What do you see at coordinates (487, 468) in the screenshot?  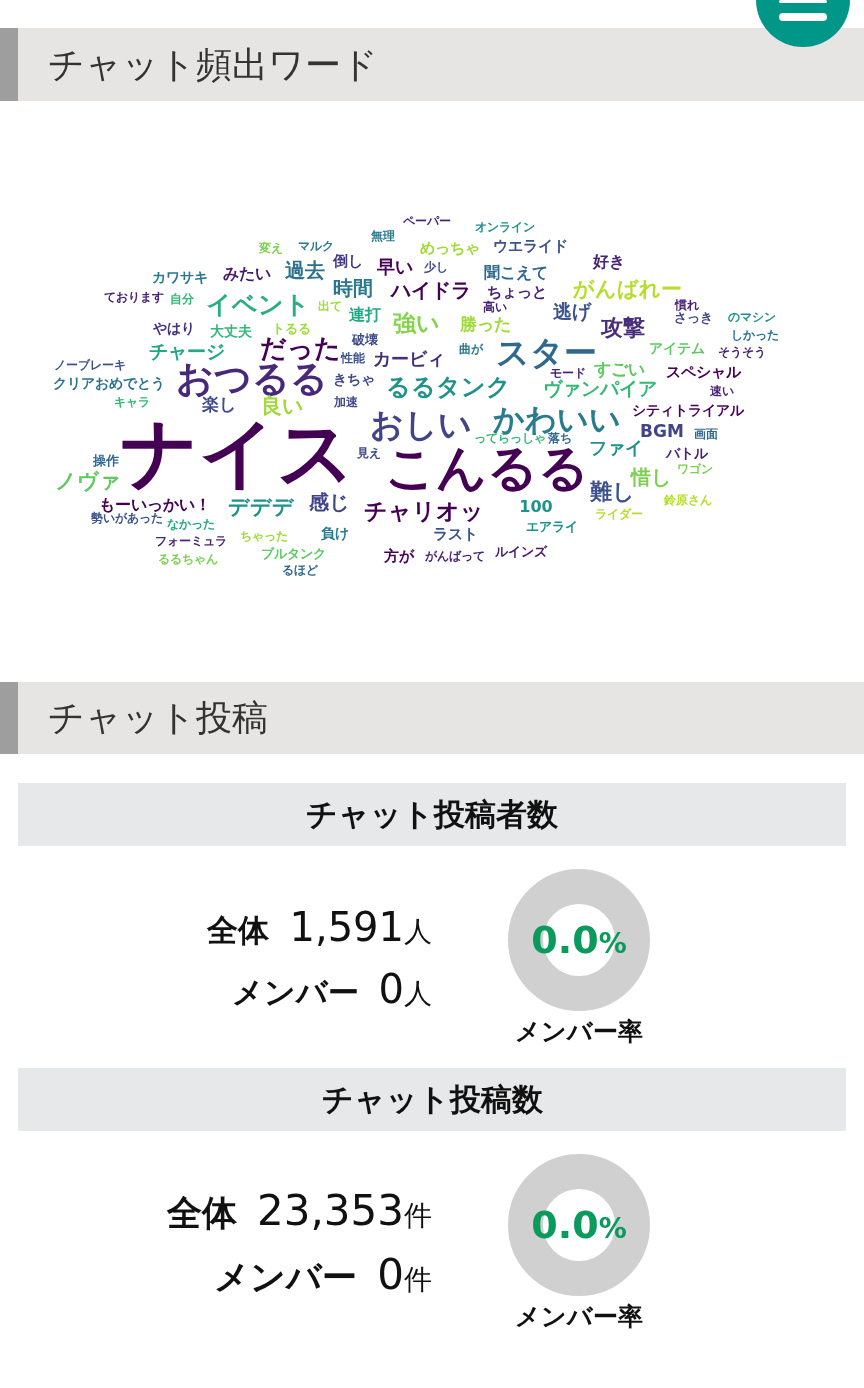 I see `cloud-word: こんるる` at bounding box center [487, 468].